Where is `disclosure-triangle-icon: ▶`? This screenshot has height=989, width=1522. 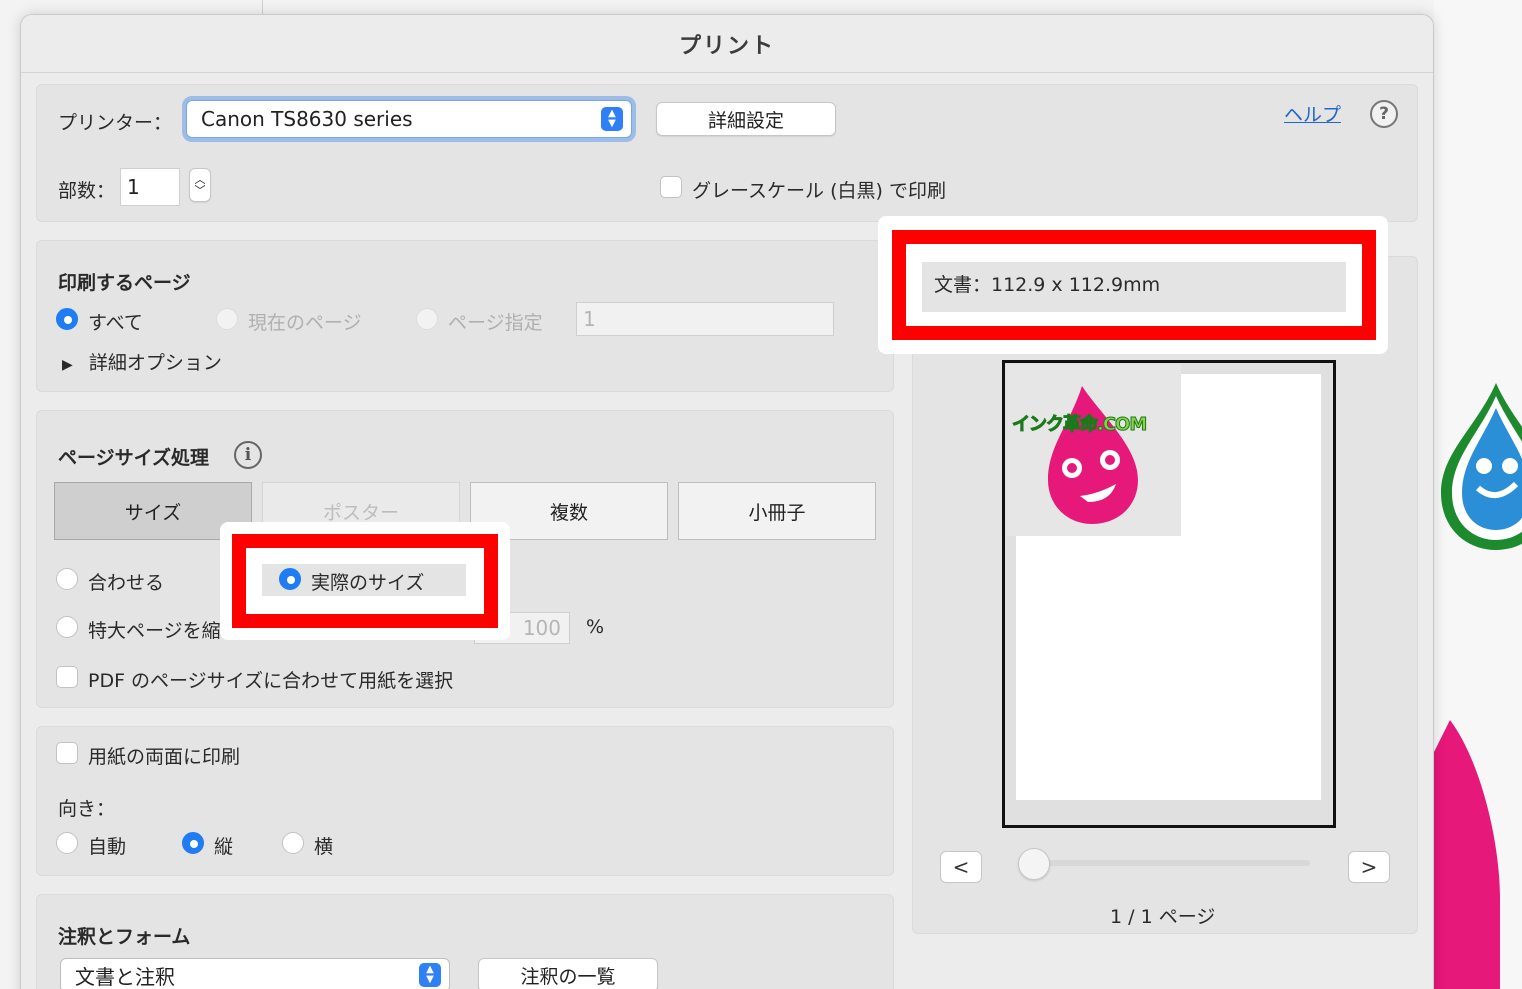
disclosure-triangle-icon: ▶ is located at coordinates (67, 365).